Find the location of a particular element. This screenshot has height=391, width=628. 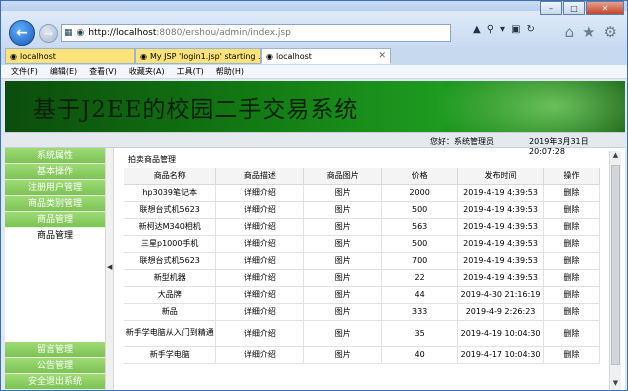

menu-favorites: 收藏夹(A) is located at coordinates (147, 71).